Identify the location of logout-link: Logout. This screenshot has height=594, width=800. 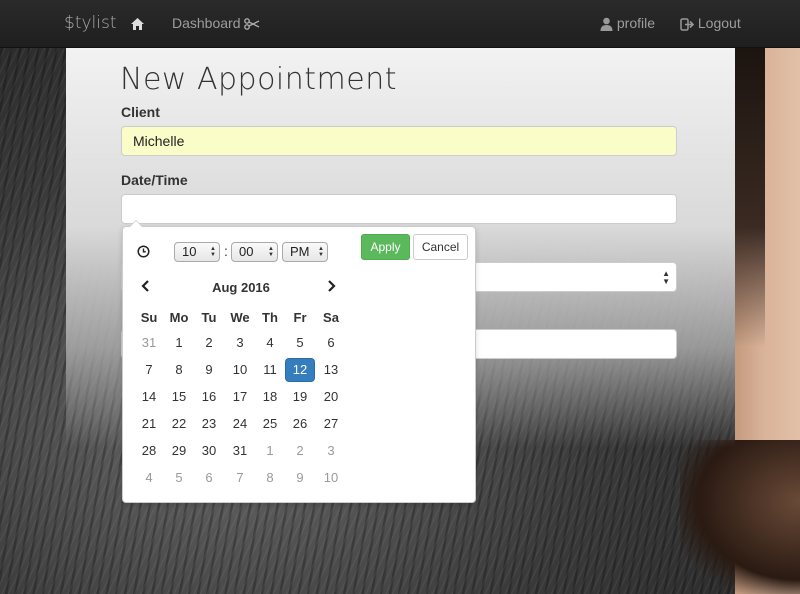
(710, 23).